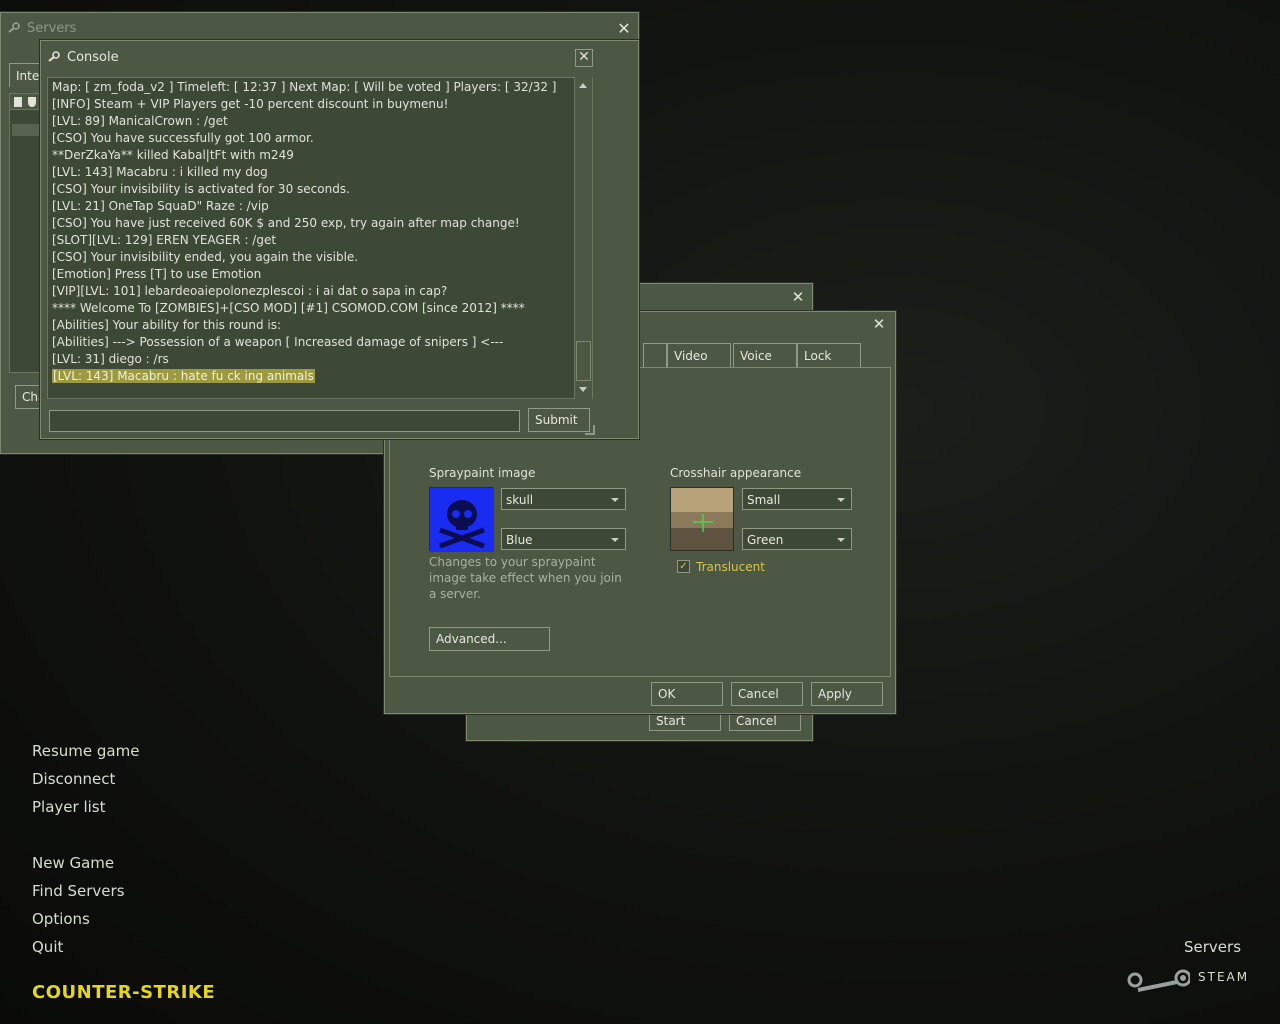 This screenshot has width=1280, height=1024. What do you see at coordinates (52, 28) in the screenshot?
I see `servers-window-title: Servers` at bounding box center [52, 28].